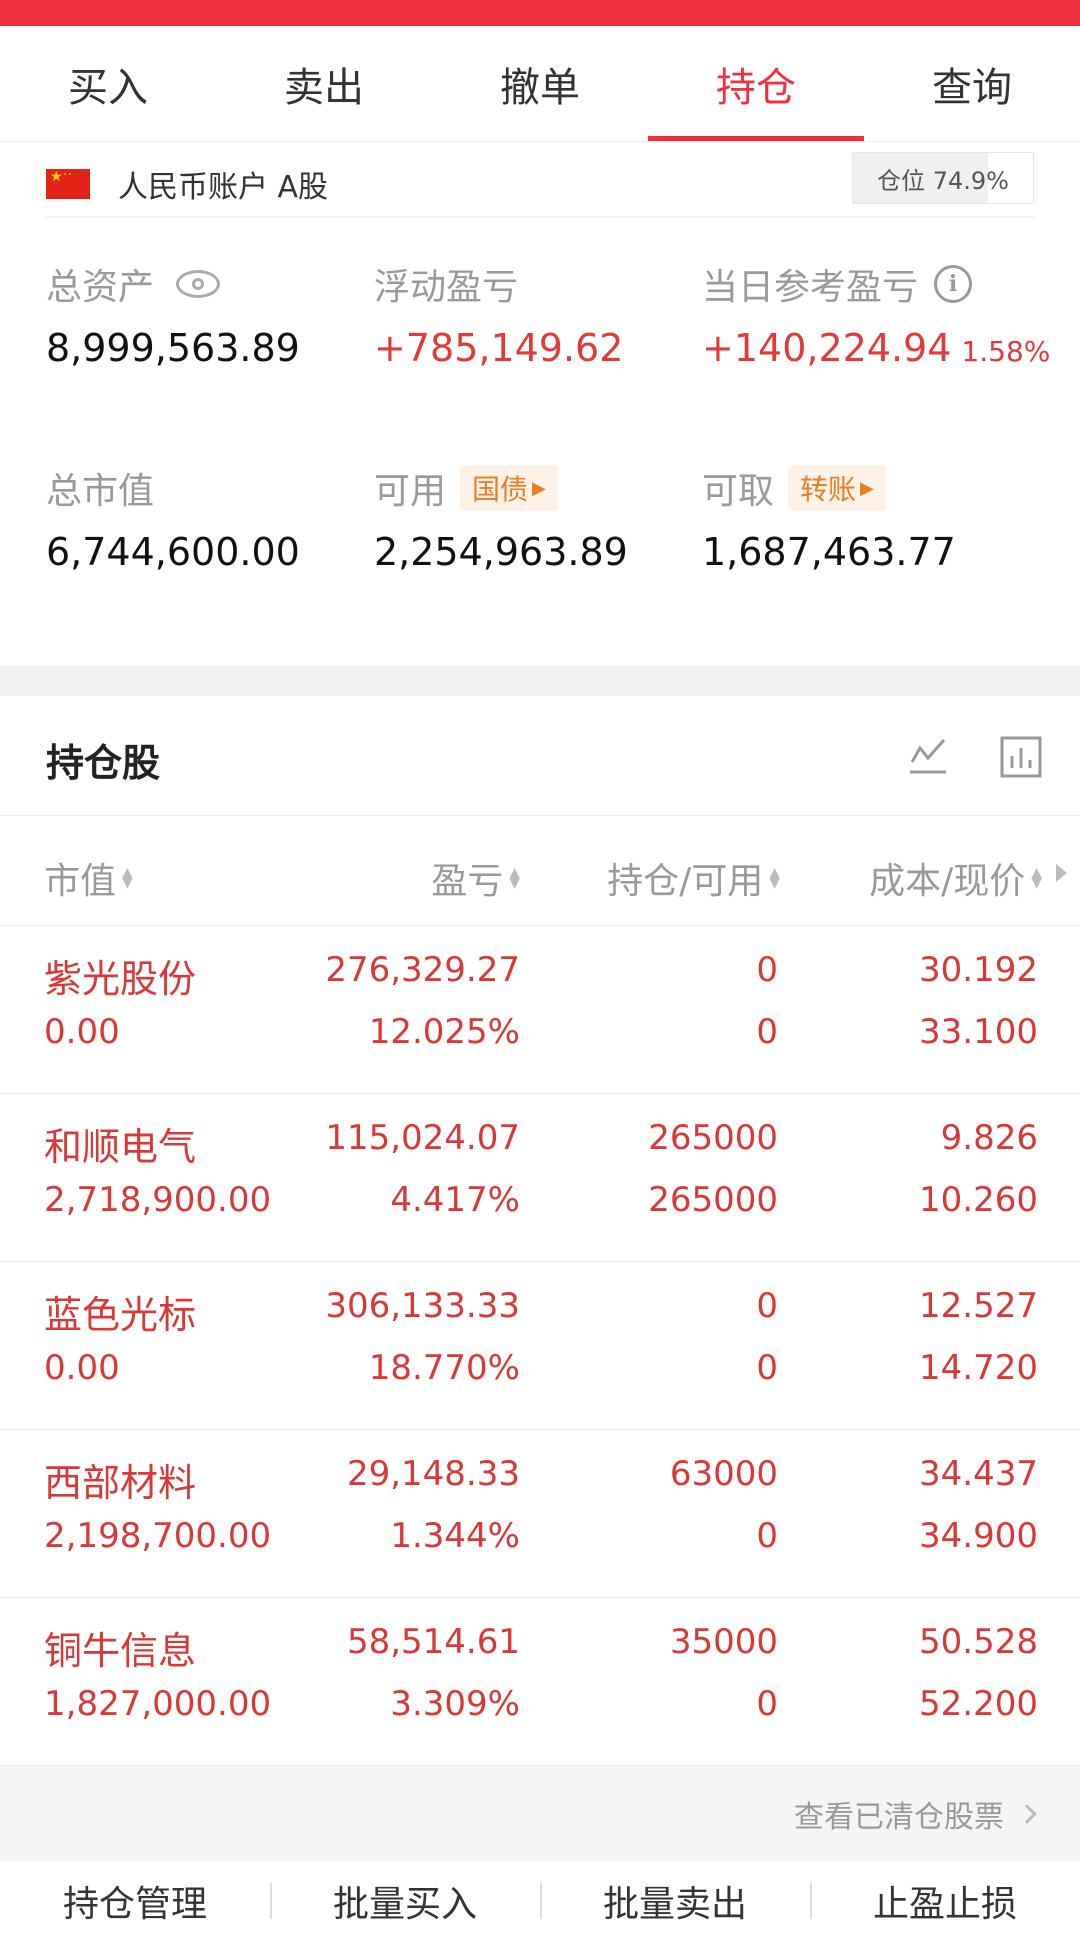 The height and width of the screenshot is (1940, 1080). I want to click on batch-buy-button: 批量买入, so click(405, 1901).